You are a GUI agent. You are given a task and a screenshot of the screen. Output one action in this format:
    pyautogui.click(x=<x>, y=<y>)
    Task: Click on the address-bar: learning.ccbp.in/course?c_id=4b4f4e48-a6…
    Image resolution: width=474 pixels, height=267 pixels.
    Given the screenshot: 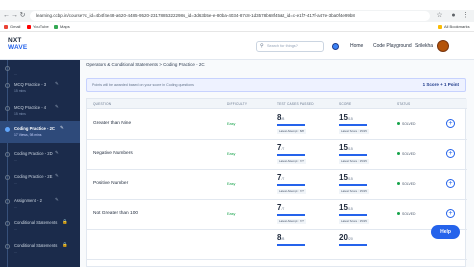 What is the action you would take?
    pyautogui.click(x=230, y=16)
    